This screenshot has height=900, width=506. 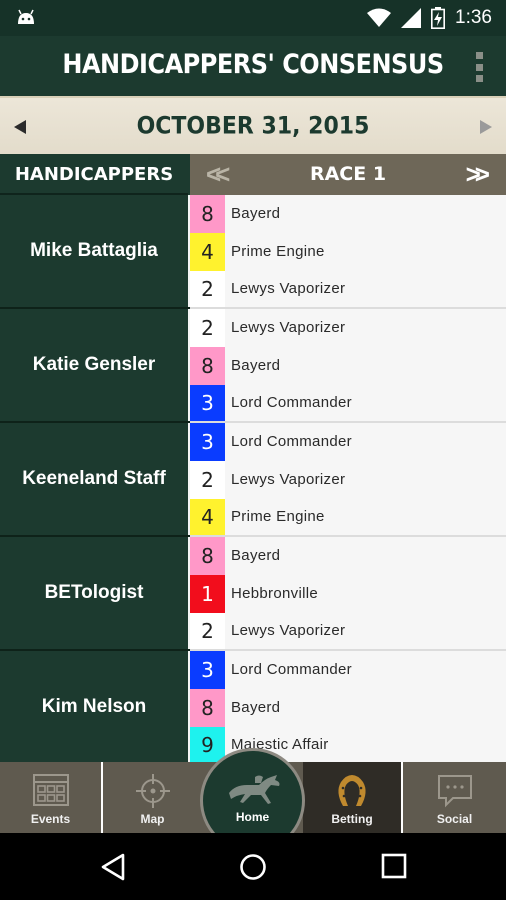 I want to click on tab-betting: Betting, so click(x=352, y=797).